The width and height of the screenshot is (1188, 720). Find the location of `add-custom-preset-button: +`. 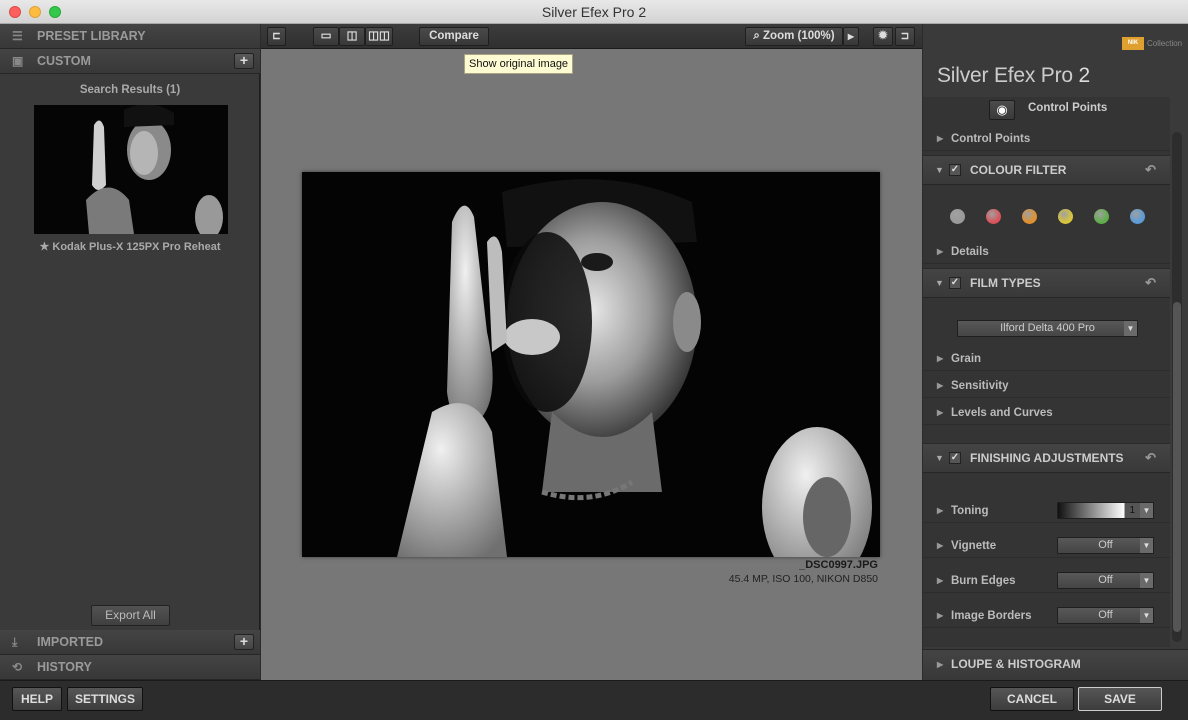

add-custom-preset-button: + is located at coordinates (244, 61).